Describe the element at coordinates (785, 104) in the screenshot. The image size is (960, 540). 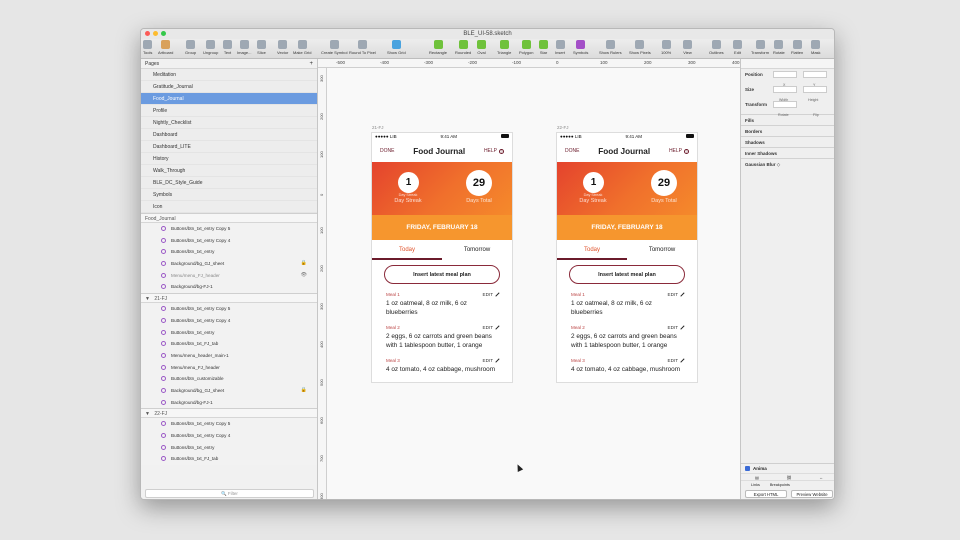
I see `rotate-field` at that location.